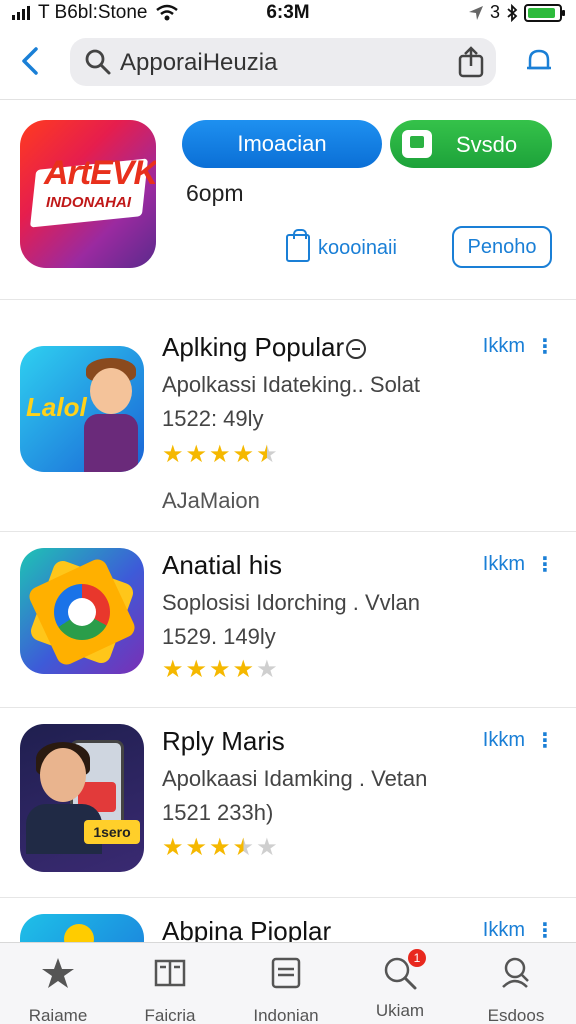  I want to click on tab-label: Esdoos, so click(516, 1015).